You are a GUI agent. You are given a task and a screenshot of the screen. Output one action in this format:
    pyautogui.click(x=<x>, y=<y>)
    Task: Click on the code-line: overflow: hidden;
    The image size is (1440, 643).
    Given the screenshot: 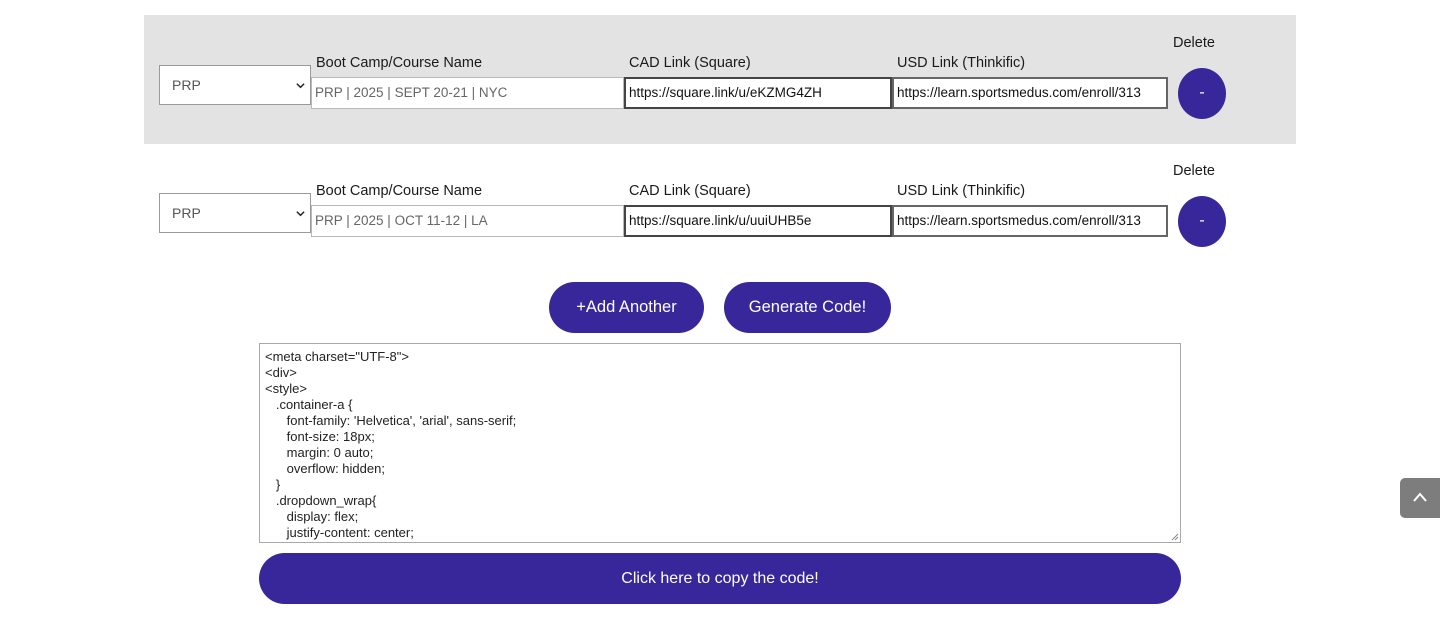 What is the action you would take?
    pyautogui.click(x=325, y=468)
    